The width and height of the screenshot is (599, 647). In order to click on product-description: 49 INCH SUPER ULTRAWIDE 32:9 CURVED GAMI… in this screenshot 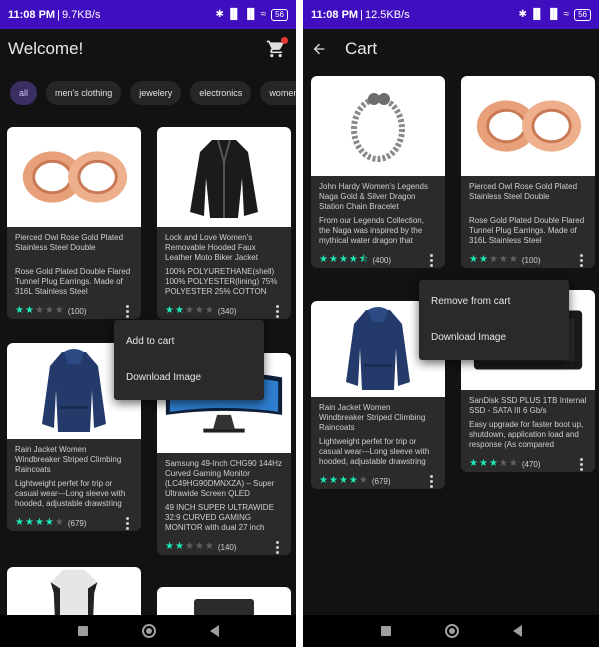, I will do `click(219, 517)`.